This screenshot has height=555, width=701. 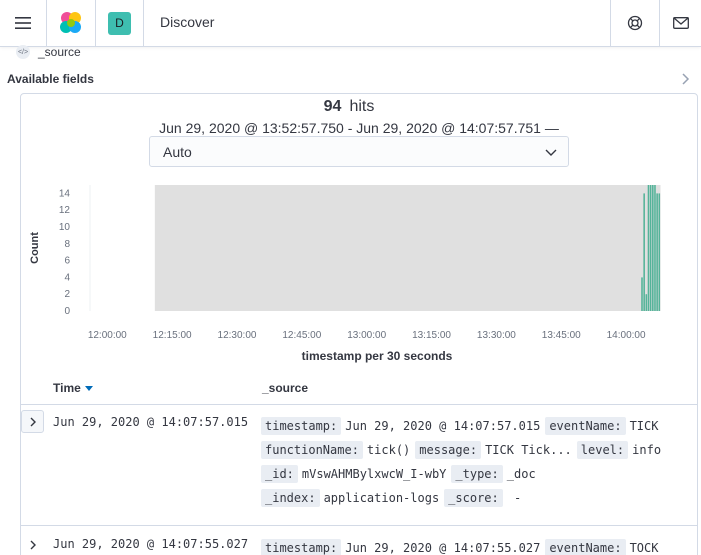 I want to click on x-tick-label: 13:00:00, so click(x=366, y=335).